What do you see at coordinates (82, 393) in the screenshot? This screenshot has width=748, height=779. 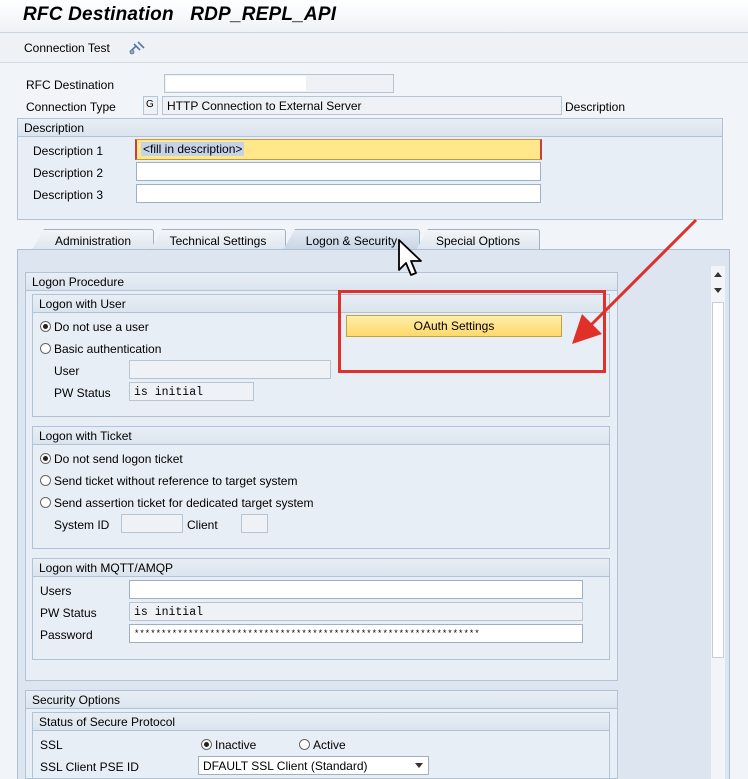 I see `pw-status-label: PW Status` at bounding box center [82, 393].